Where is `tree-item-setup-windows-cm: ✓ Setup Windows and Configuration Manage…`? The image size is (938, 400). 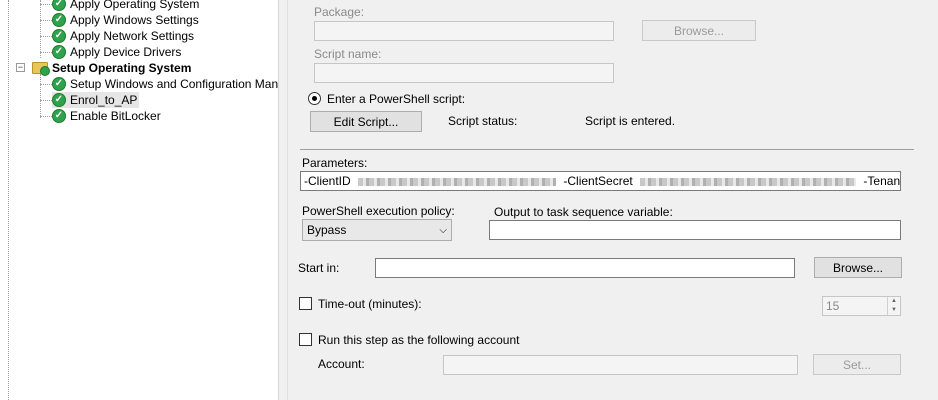
tree-item-setup-windows-cm: ✓ Setup Windows and Configuration Manage… is located at coordinates (165, 84).